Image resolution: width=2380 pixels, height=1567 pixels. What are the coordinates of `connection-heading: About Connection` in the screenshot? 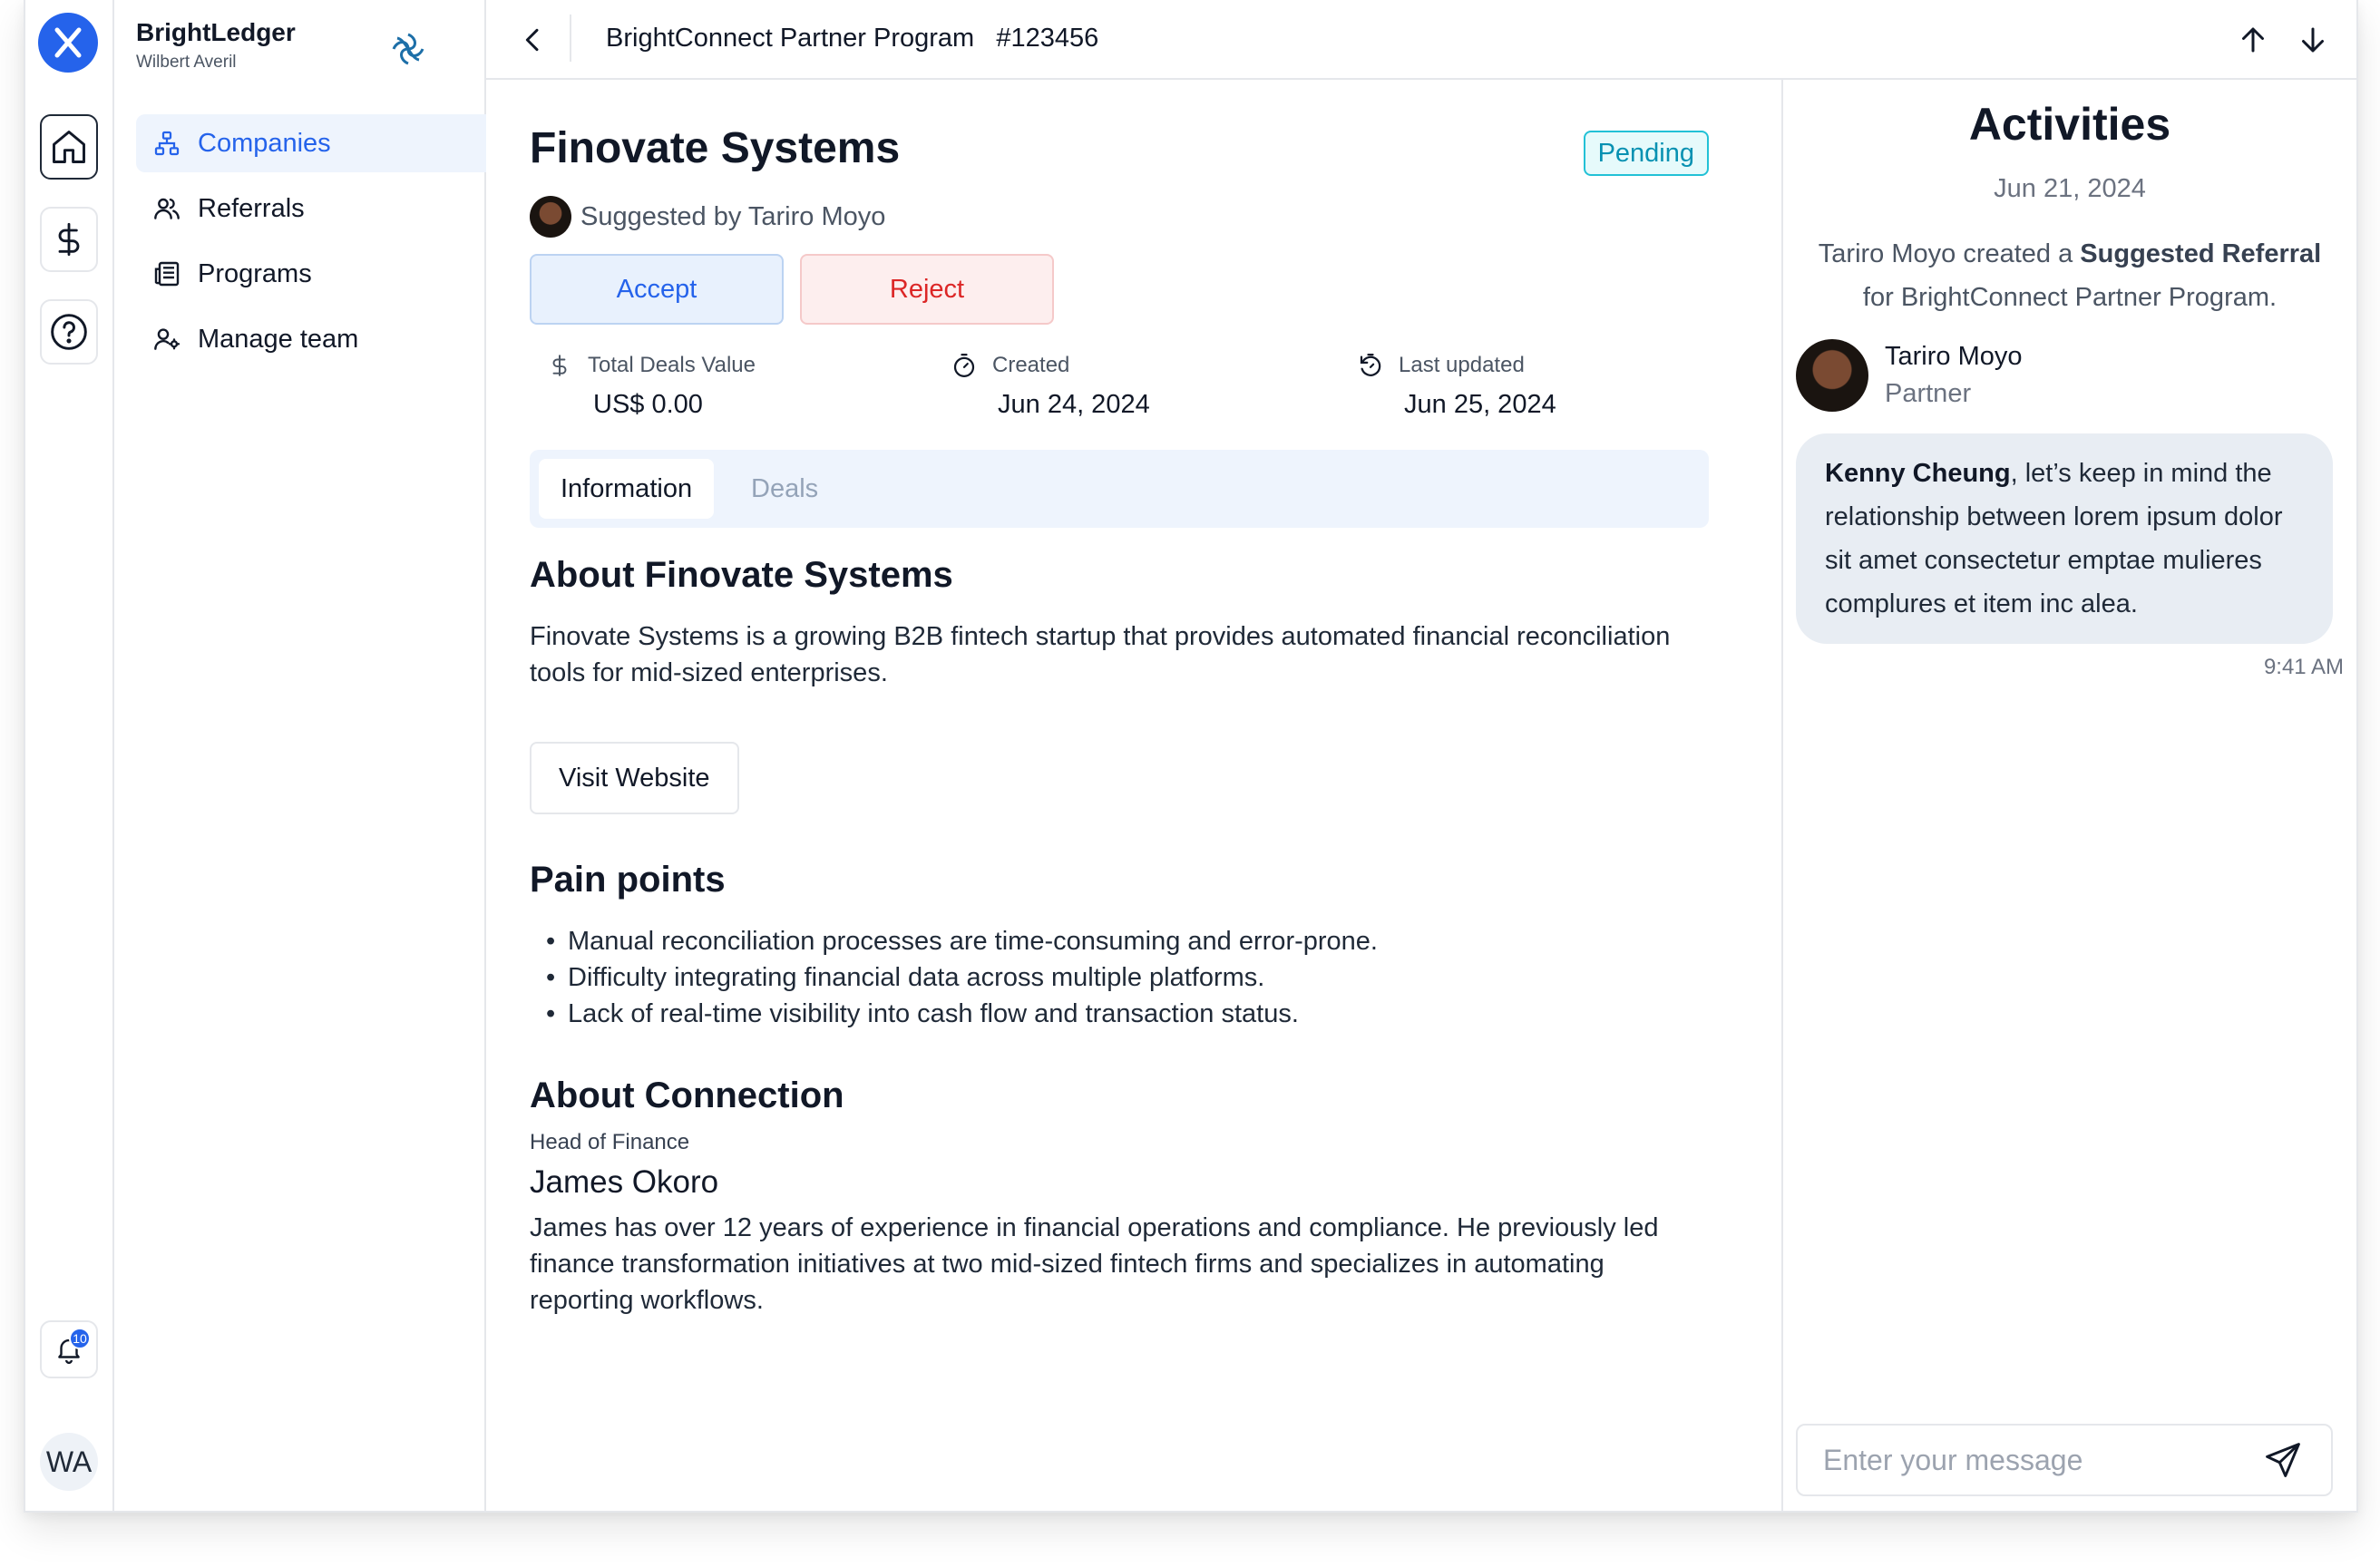 It's located at (687, 1095).